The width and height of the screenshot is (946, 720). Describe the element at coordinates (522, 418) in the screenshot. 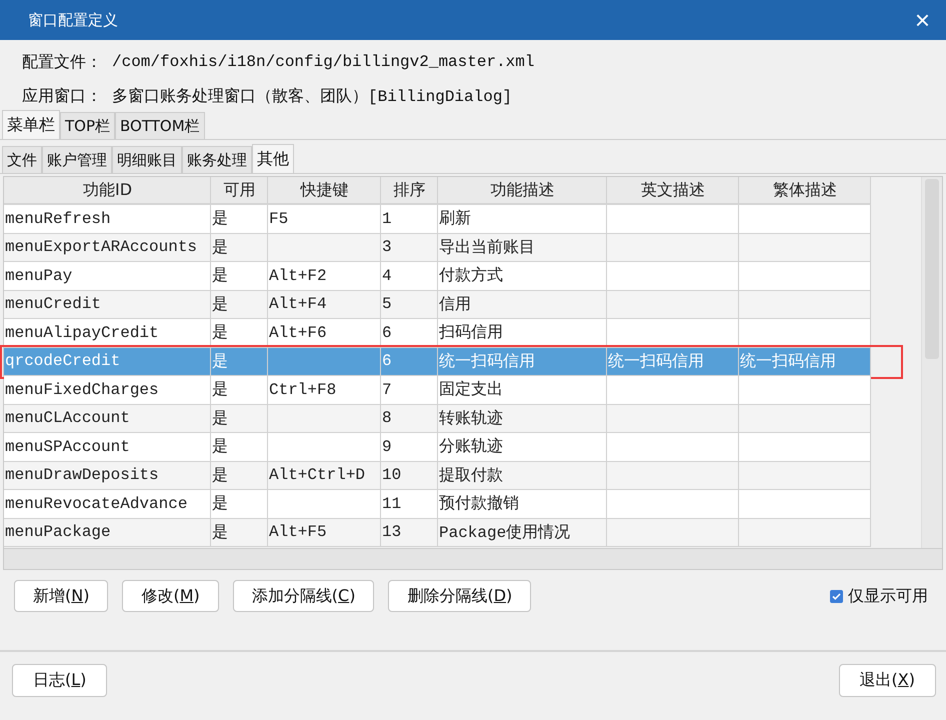

I see `table-cell: 转账轨迹` at that location.